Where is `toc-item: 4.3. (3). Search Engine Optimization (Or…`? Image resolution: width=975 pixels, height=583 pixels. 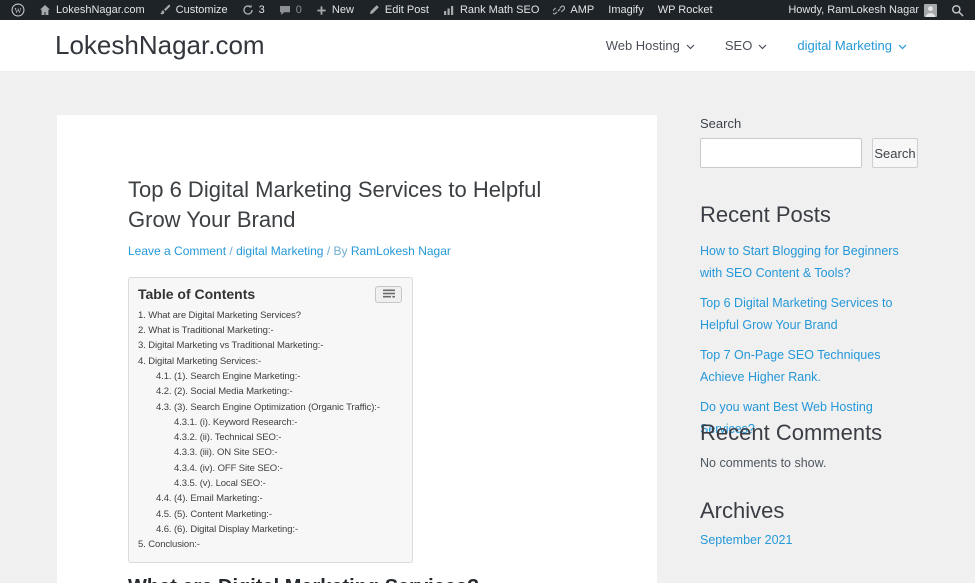
toc-item: 4.3. (3). Search Engine Optimization (Or… is located at coordinates (270, 407).